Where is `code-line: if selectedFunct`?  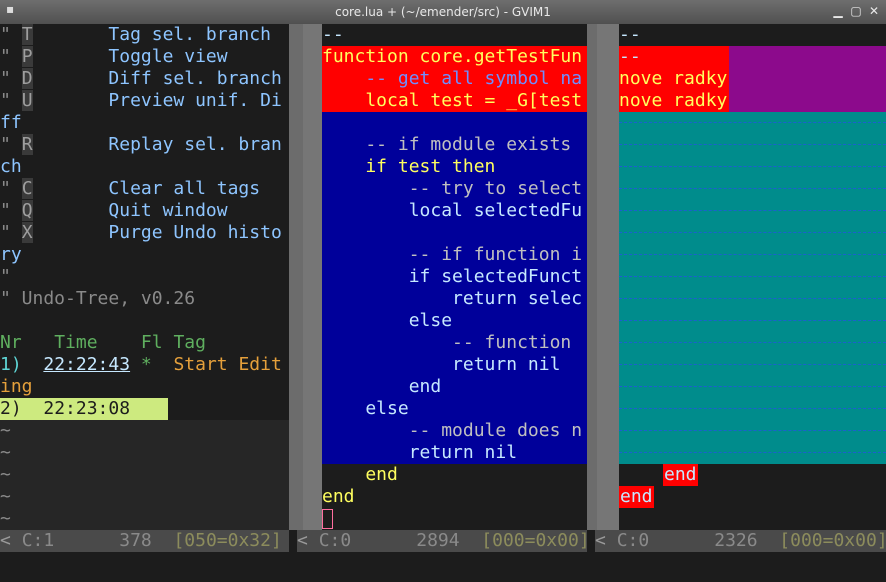
code-line: if selectedFunct is located at coordinates (452, 276).